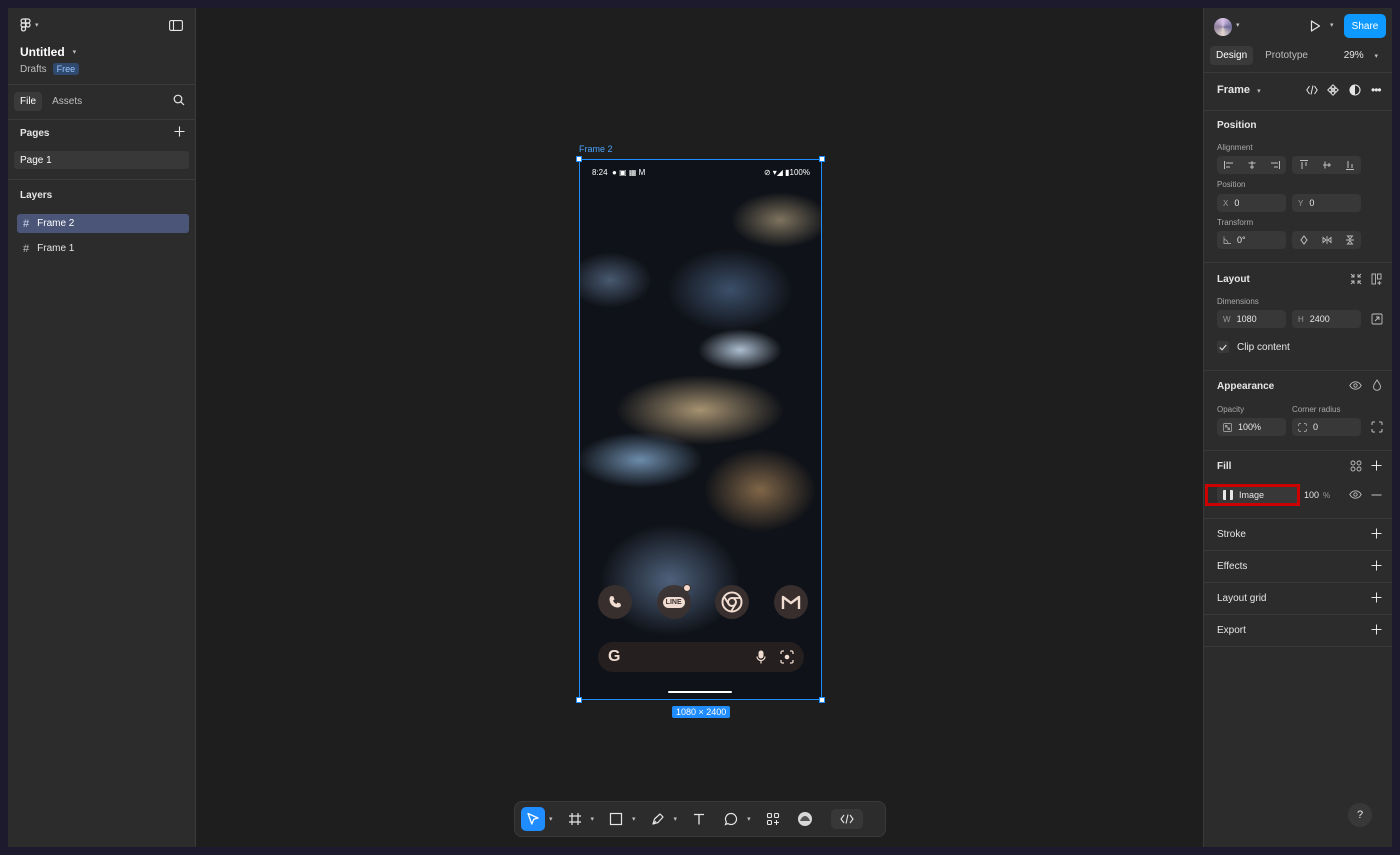 This screenshot has width=1400, height=855. I want to click on add-fill-icon, so click(1376, 465).